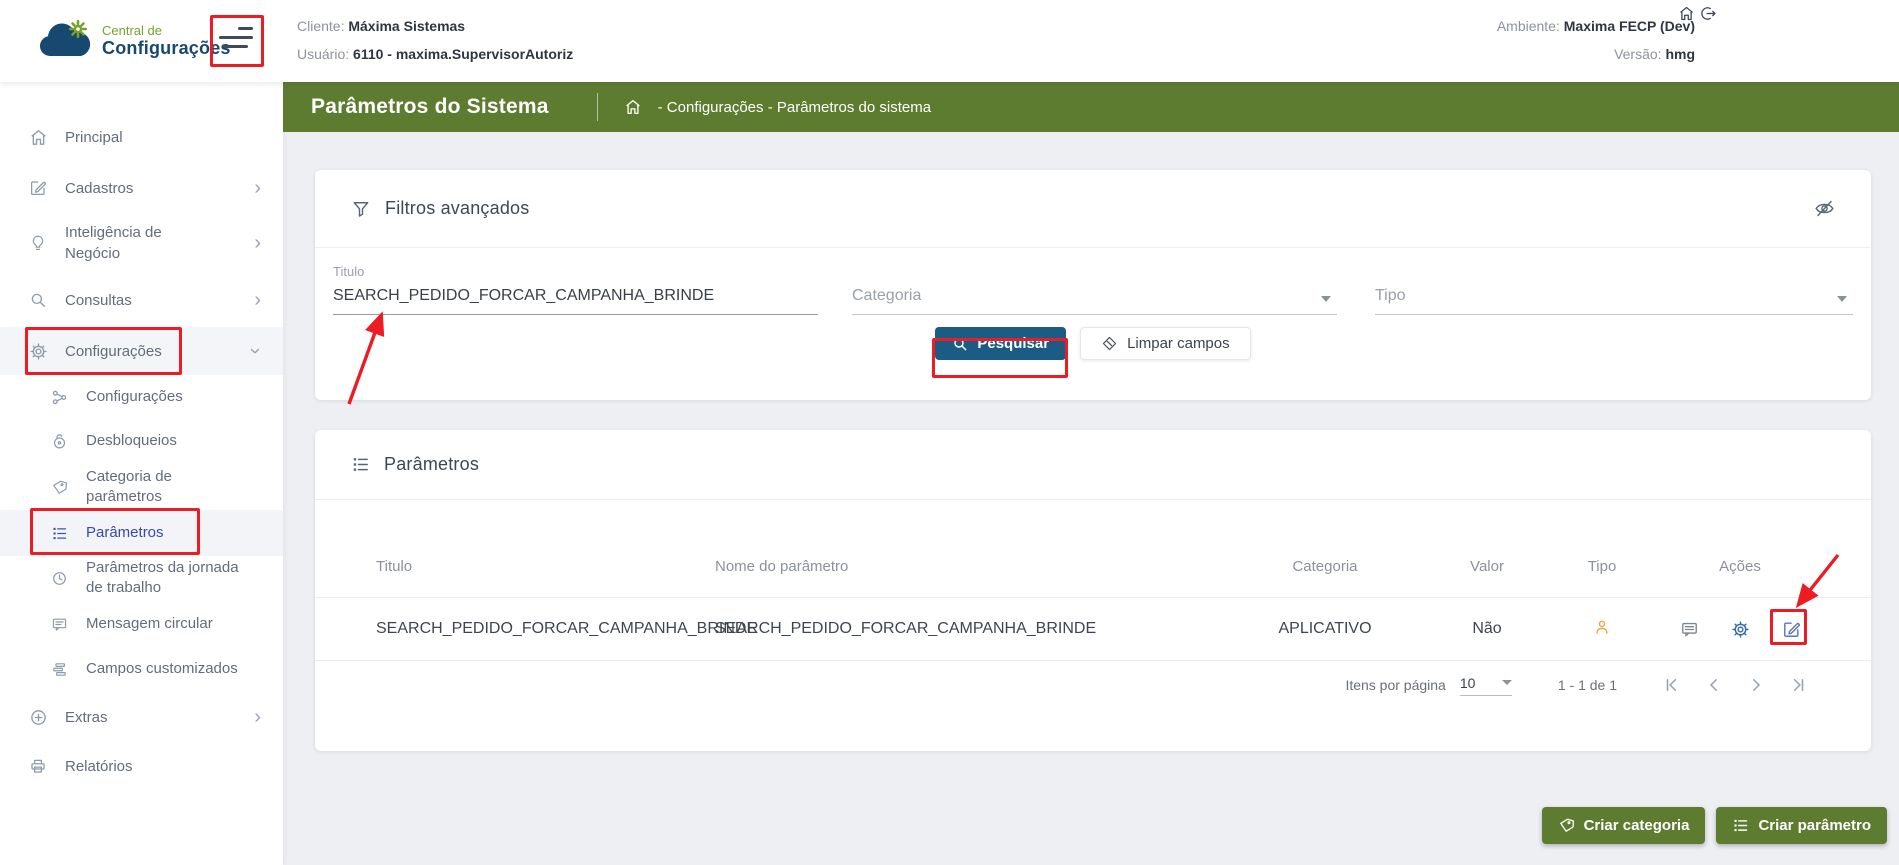  I want to click on sidebar-item-label: Principal, so click(94, 137).